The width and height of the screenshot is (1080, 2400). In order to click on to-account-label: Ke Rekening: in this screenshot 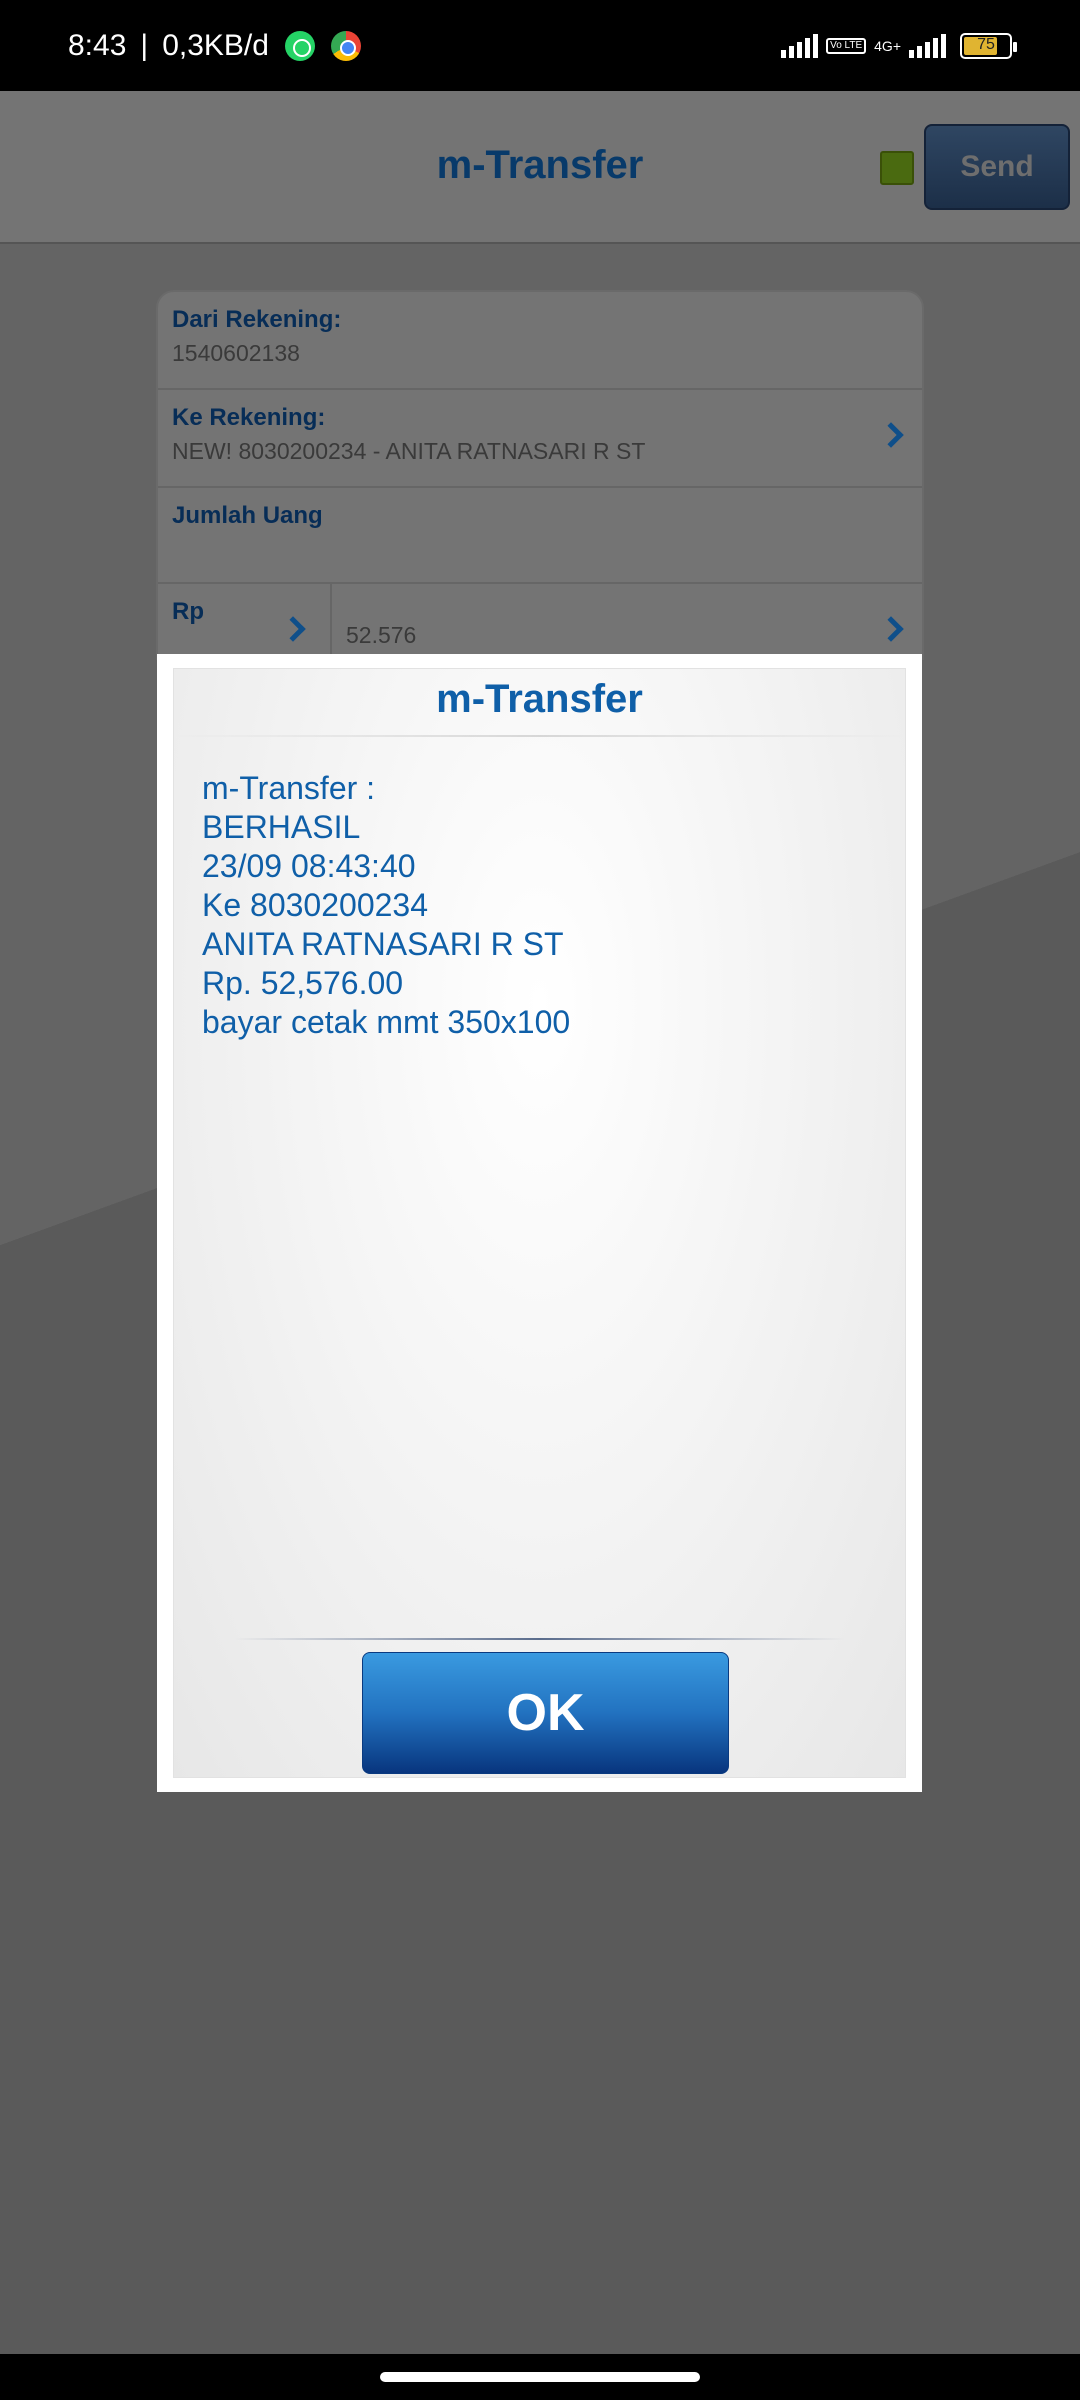, I will do `click(249, 417)`.